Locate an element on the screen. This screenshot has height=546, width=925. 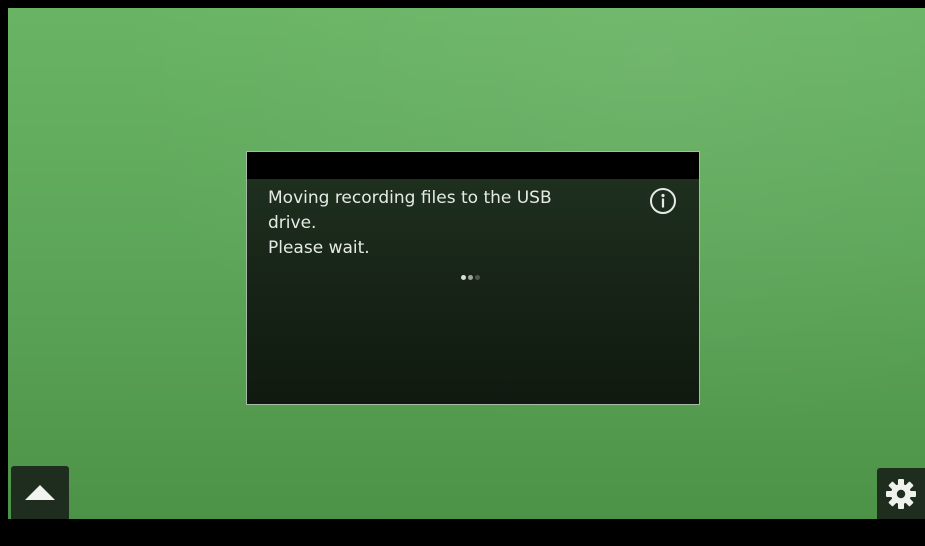
triangle-up-icon is located at coordinates (40, 492).